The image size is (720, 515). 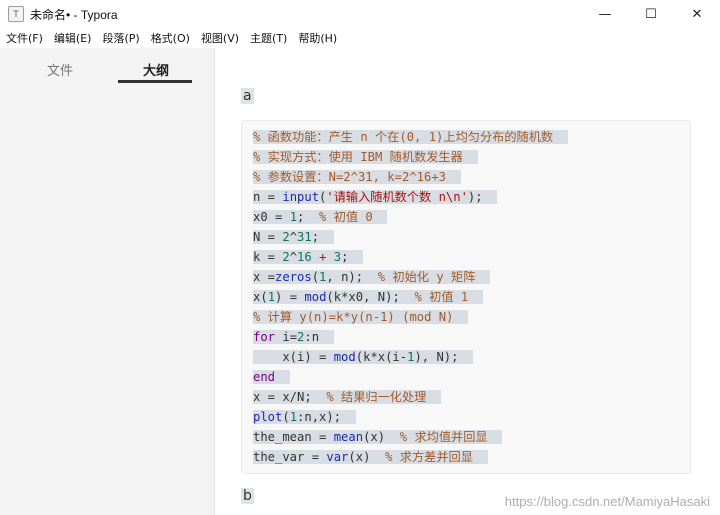 I want to click on window-controls: — ☐ ✕, so click(x=651, y=14).